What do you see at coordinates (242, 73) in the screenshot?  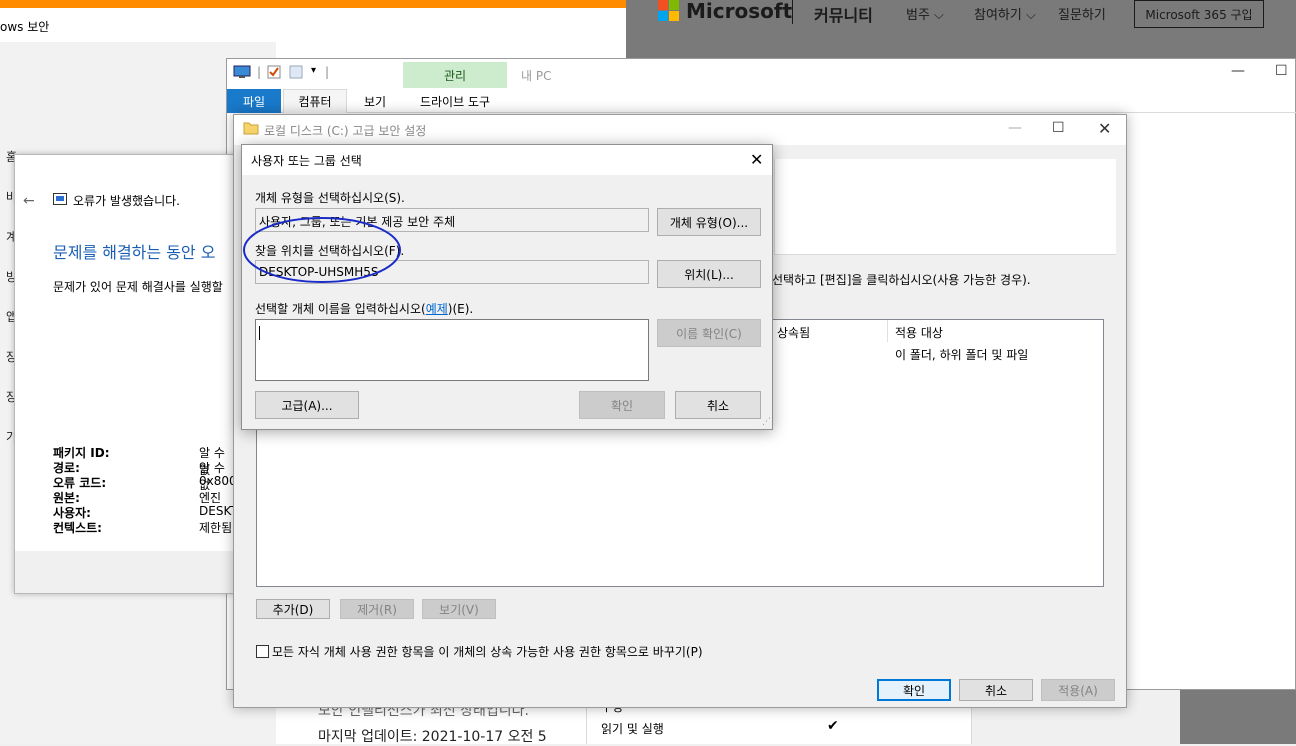 I see `computer-icon` at bounding box center [242, 73].